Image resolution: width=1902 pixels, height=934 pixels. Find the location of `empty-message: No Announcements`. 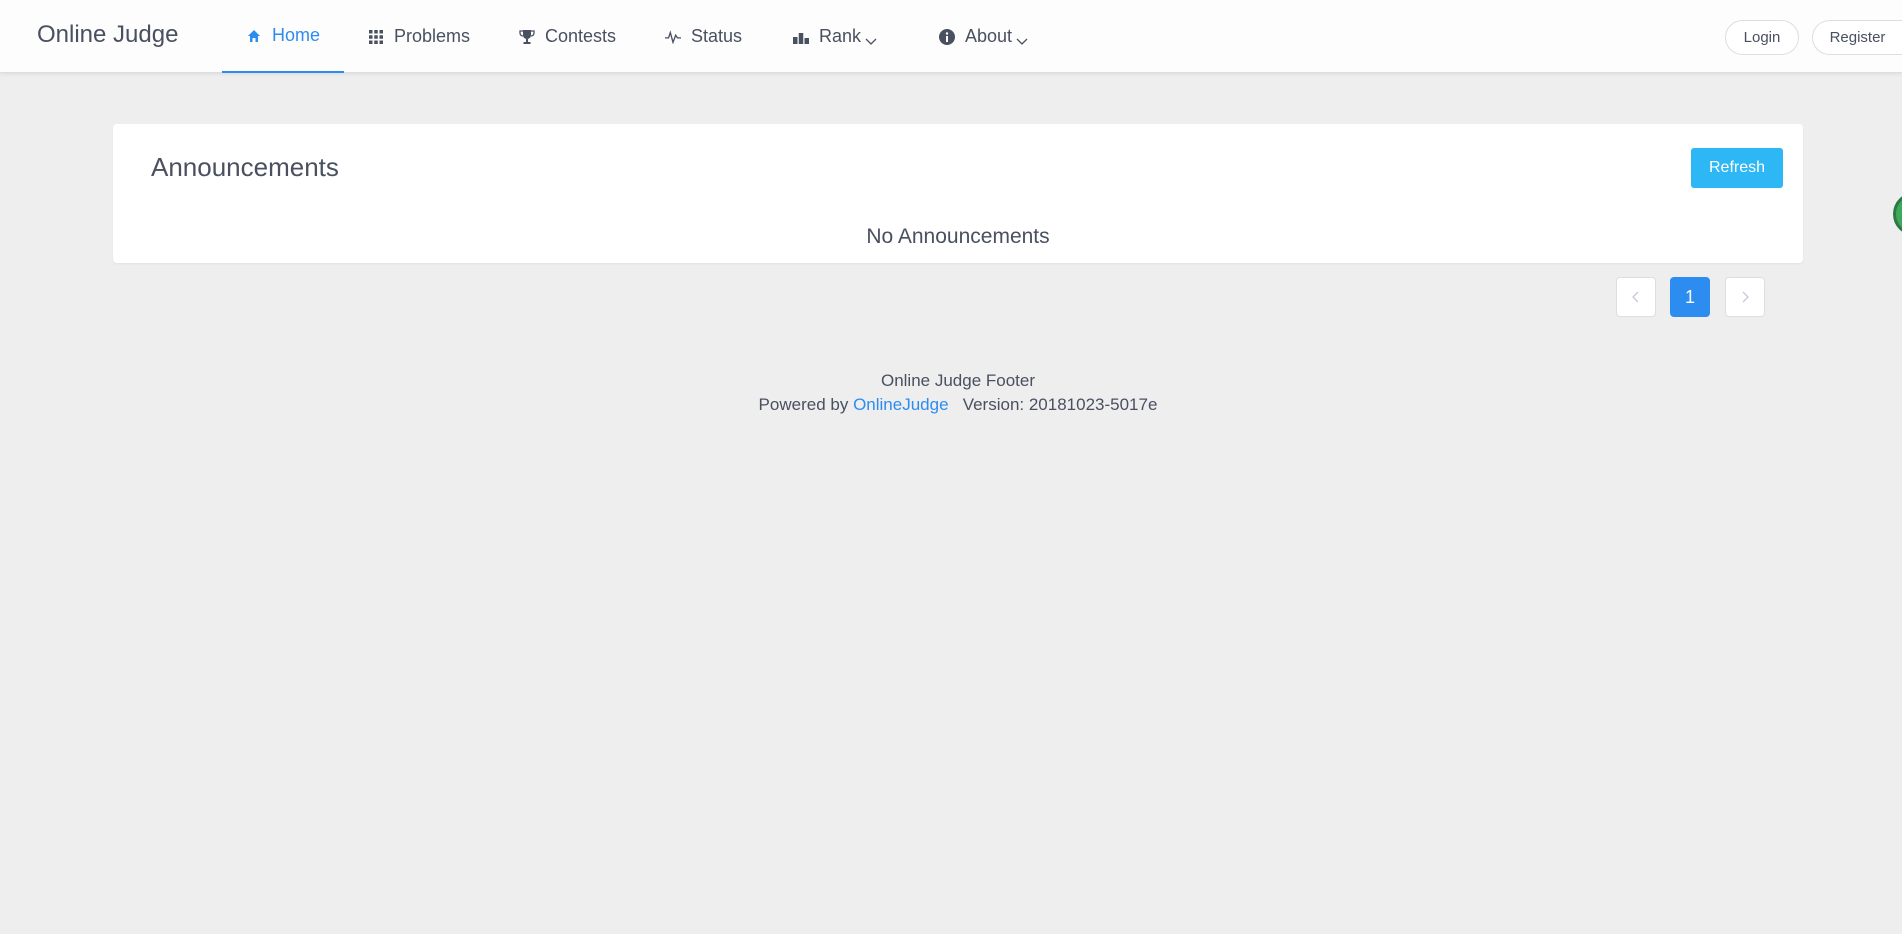

empty-message: No Announcements is located at coordinates (958, 236).